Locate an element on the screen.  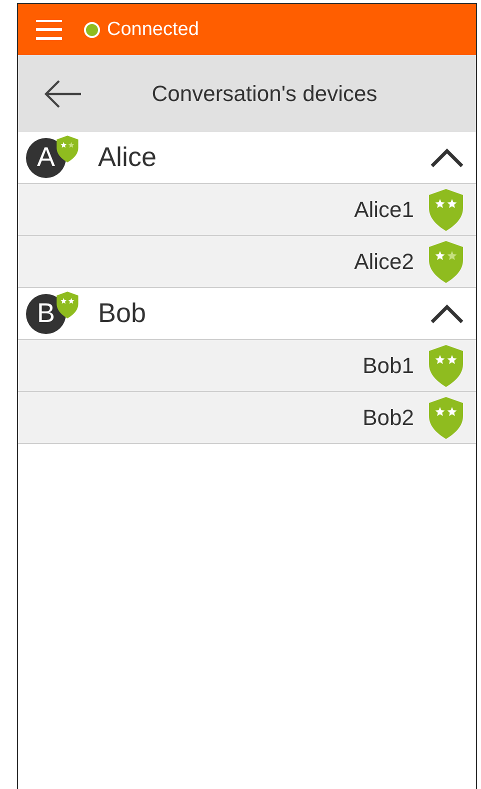
connection-status: Connected is located at coordinates (153, 29).